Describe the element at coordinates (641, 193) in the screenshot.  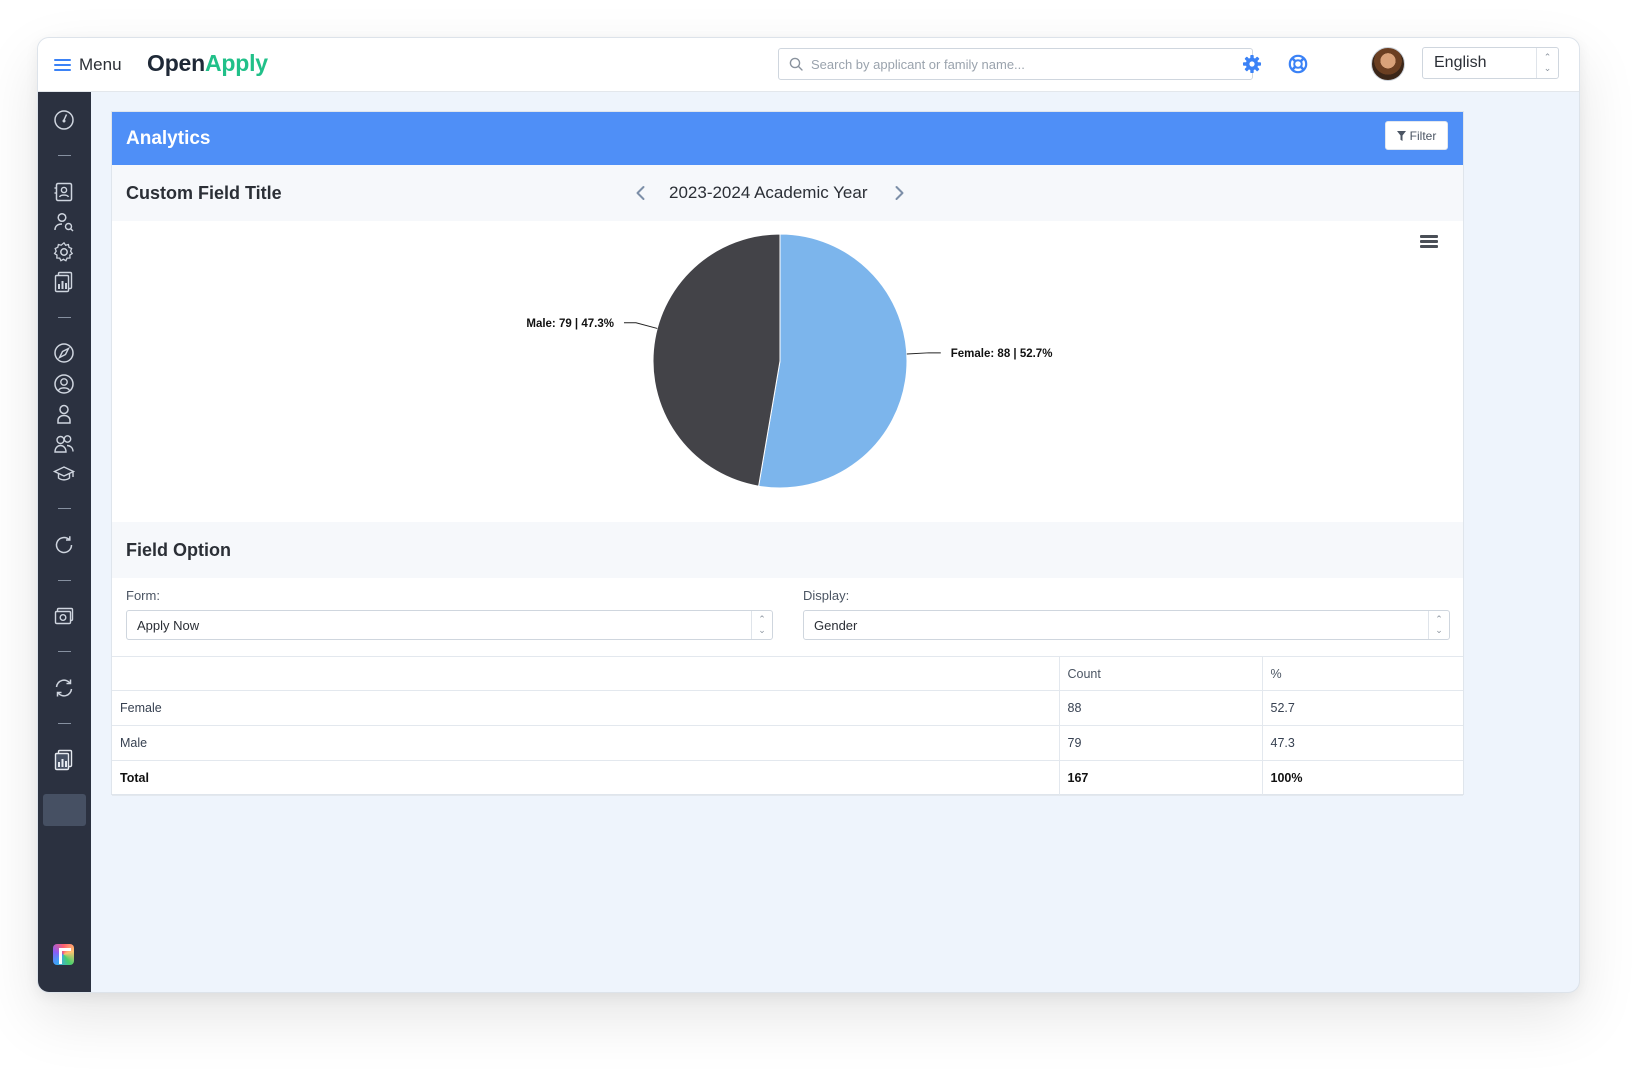
I see `chevron-left-icon` at that location.